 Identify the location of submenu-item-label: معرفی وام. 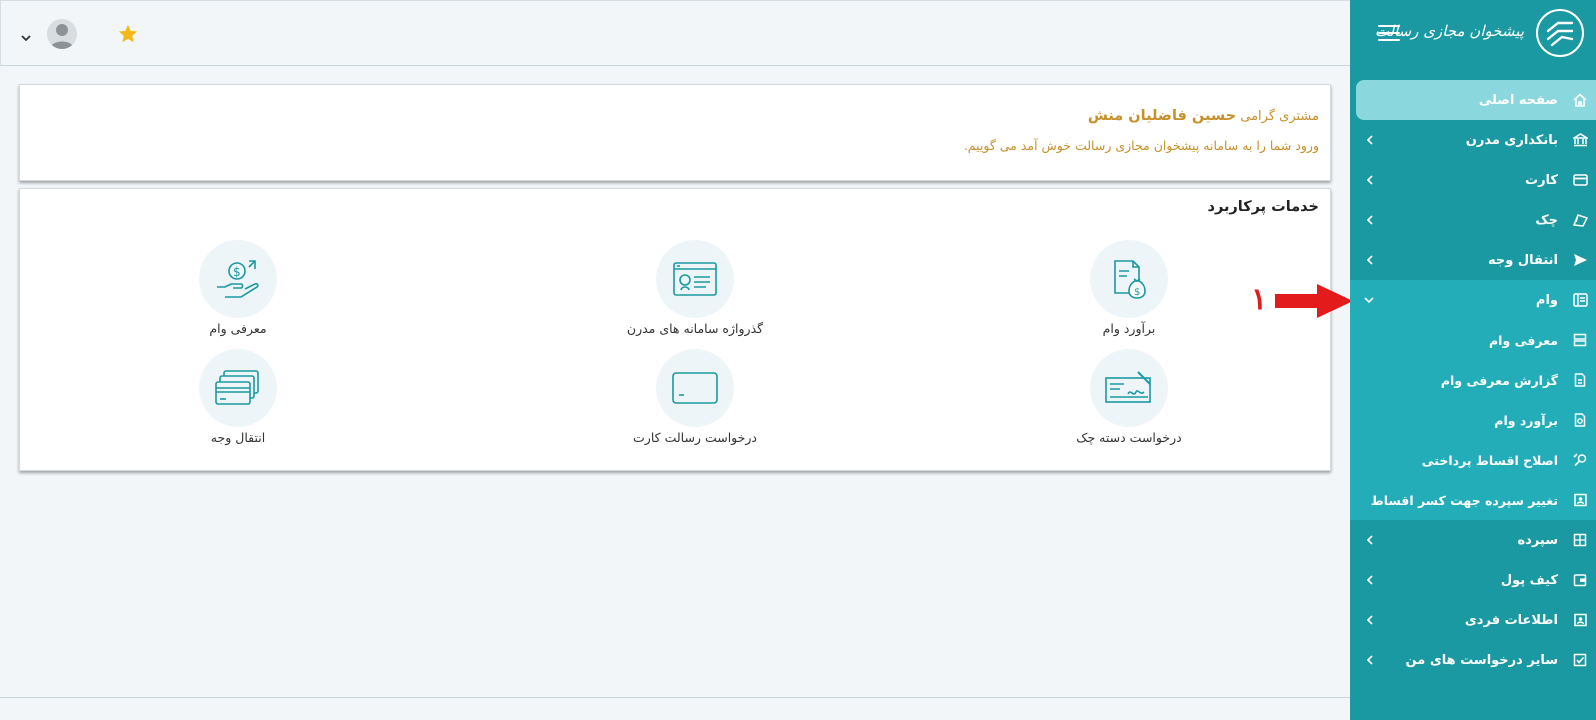
(1523, 340).